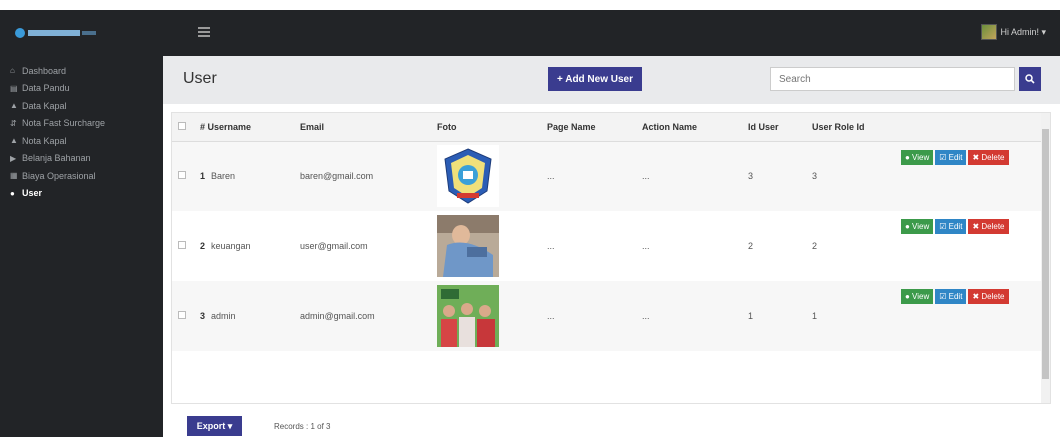  Describe the element at coordinates (815, 176) in the screenshot. I see `role-id-cell: 3` at that location.